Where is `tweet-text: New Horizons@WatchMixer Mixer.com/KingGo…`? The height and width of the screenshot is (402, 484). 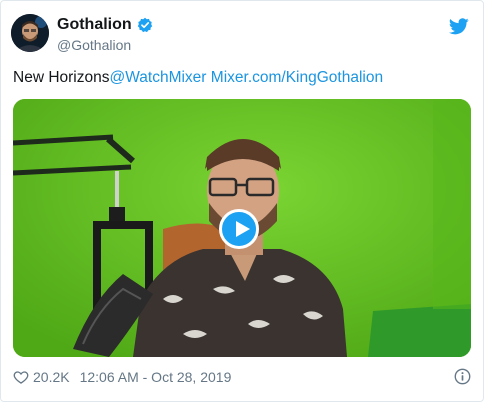 tweet-text: New Horizons@WatchMixer Mixer.com/KingGo… is located at coordinates (198, 78).